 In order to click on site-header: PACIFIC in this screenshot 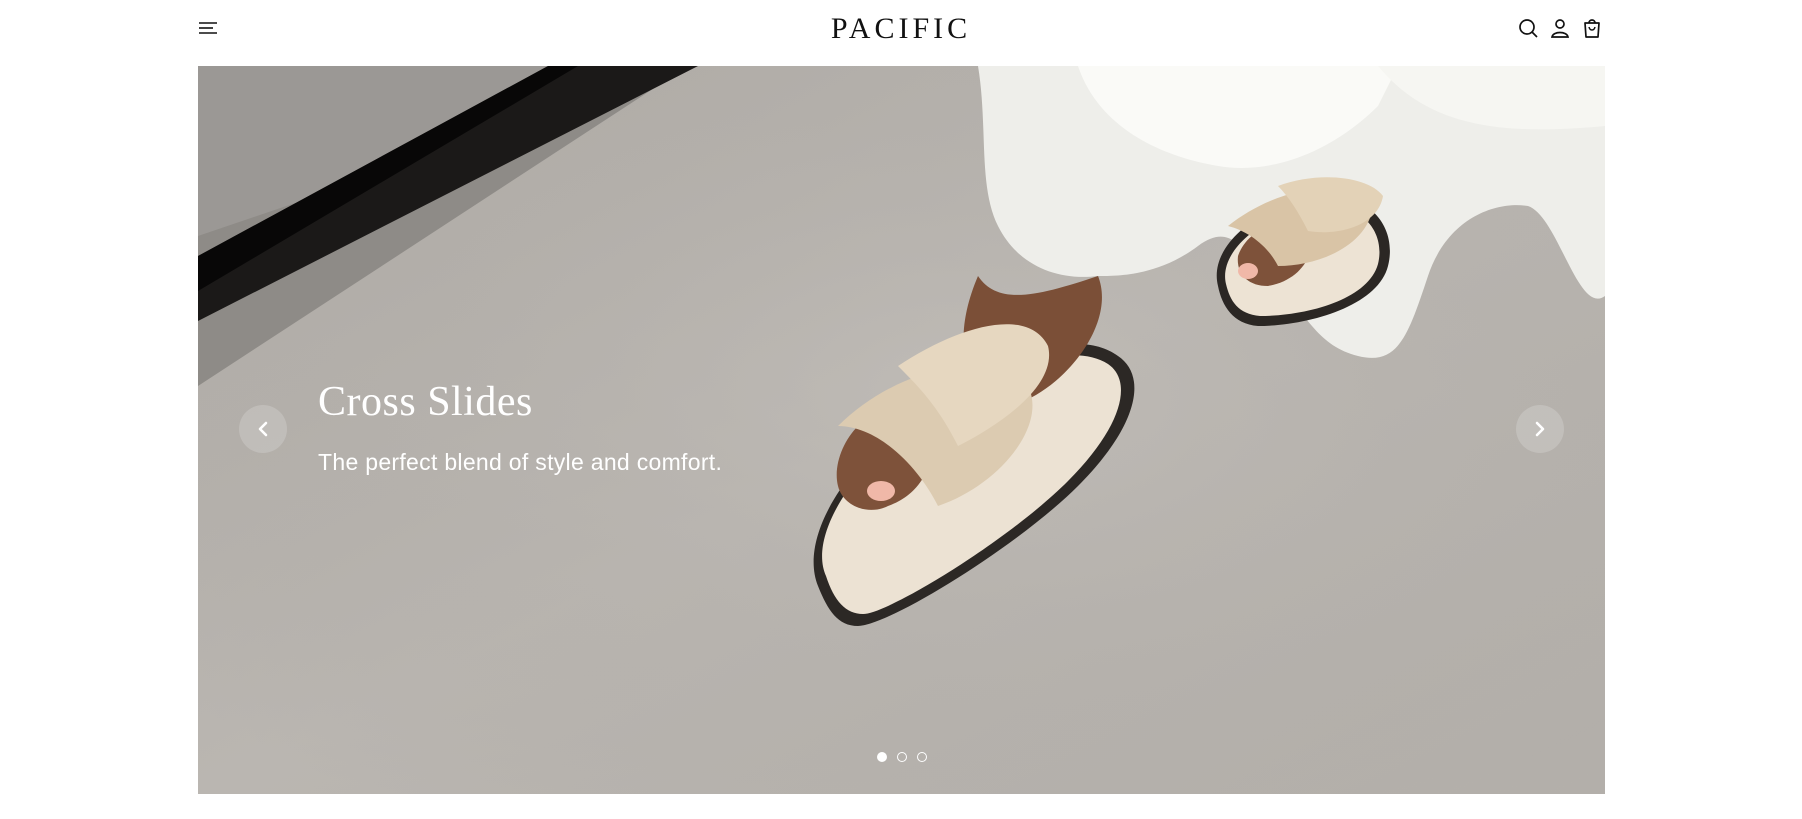, I will do `click(901, 33)`.